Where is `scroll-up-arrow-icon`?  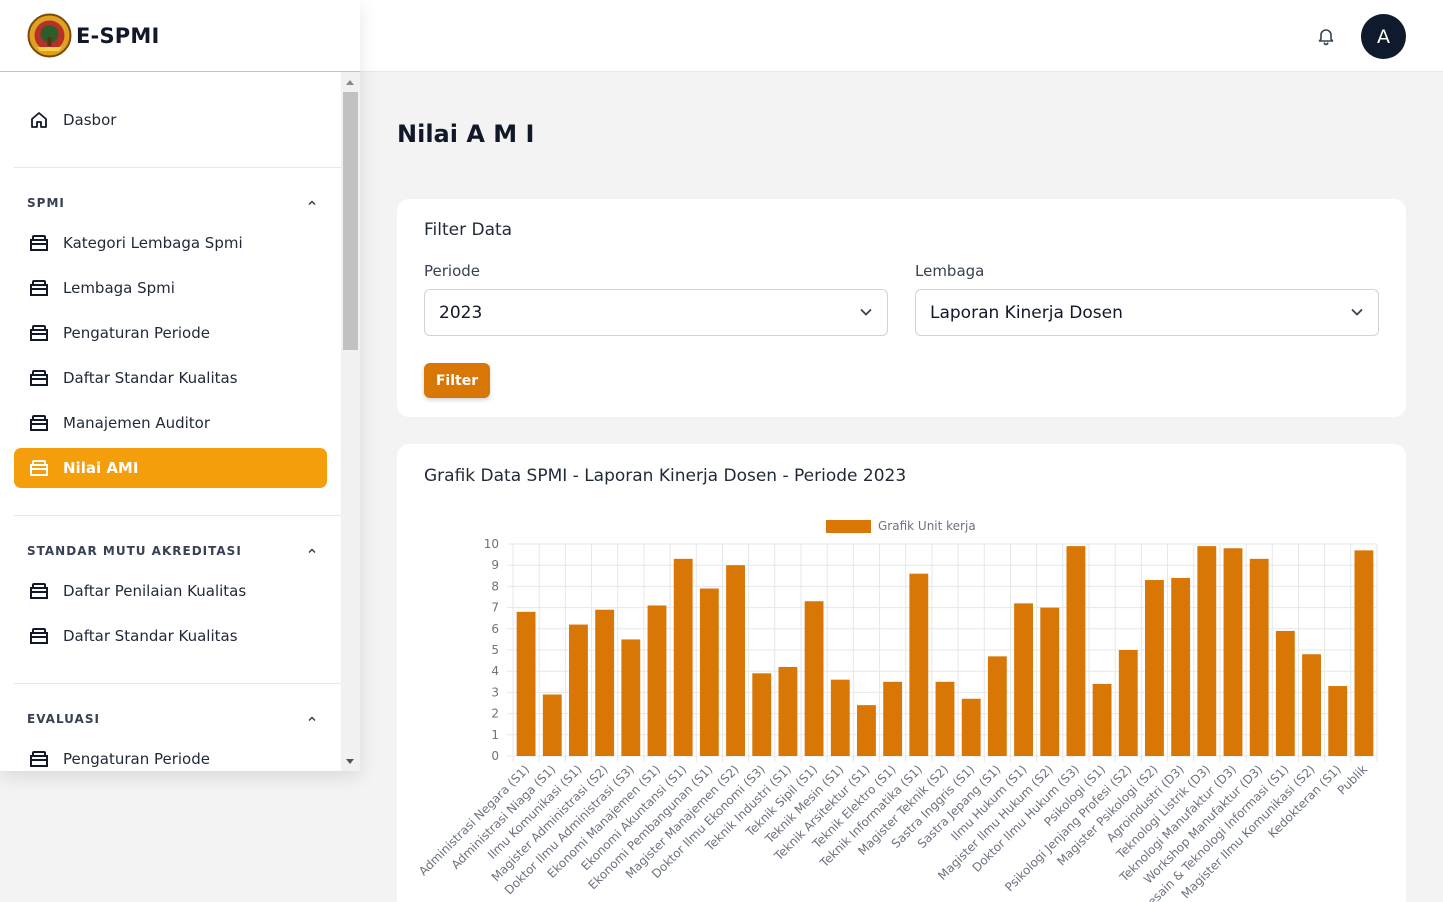
scroll-up-arrow-icon is located at coordinates (350, 82).